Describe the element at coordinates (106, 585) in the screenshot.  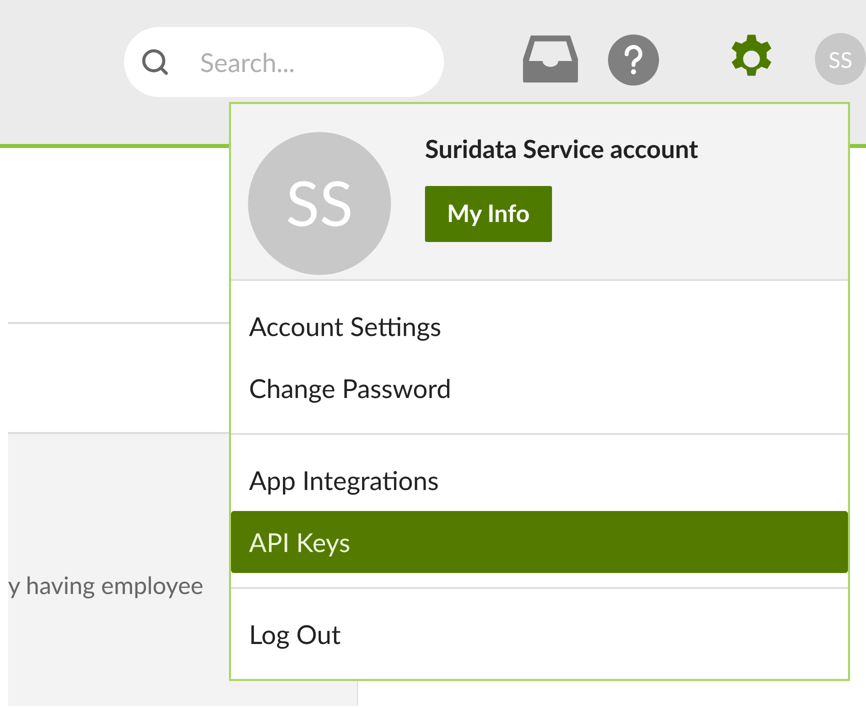
I see `body-text: y having employee` at that location.